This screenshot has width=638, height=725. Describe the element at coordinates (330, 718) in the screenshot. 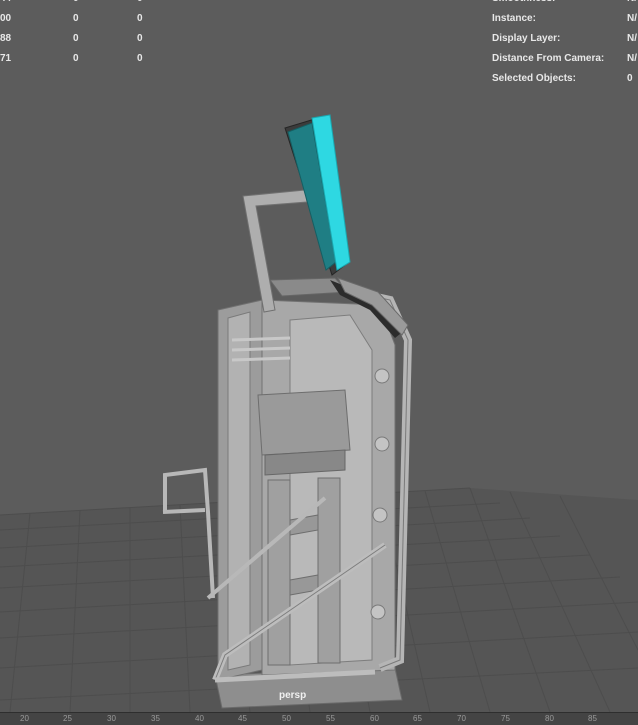

I see `ruler-tick-label: 55` at that location.